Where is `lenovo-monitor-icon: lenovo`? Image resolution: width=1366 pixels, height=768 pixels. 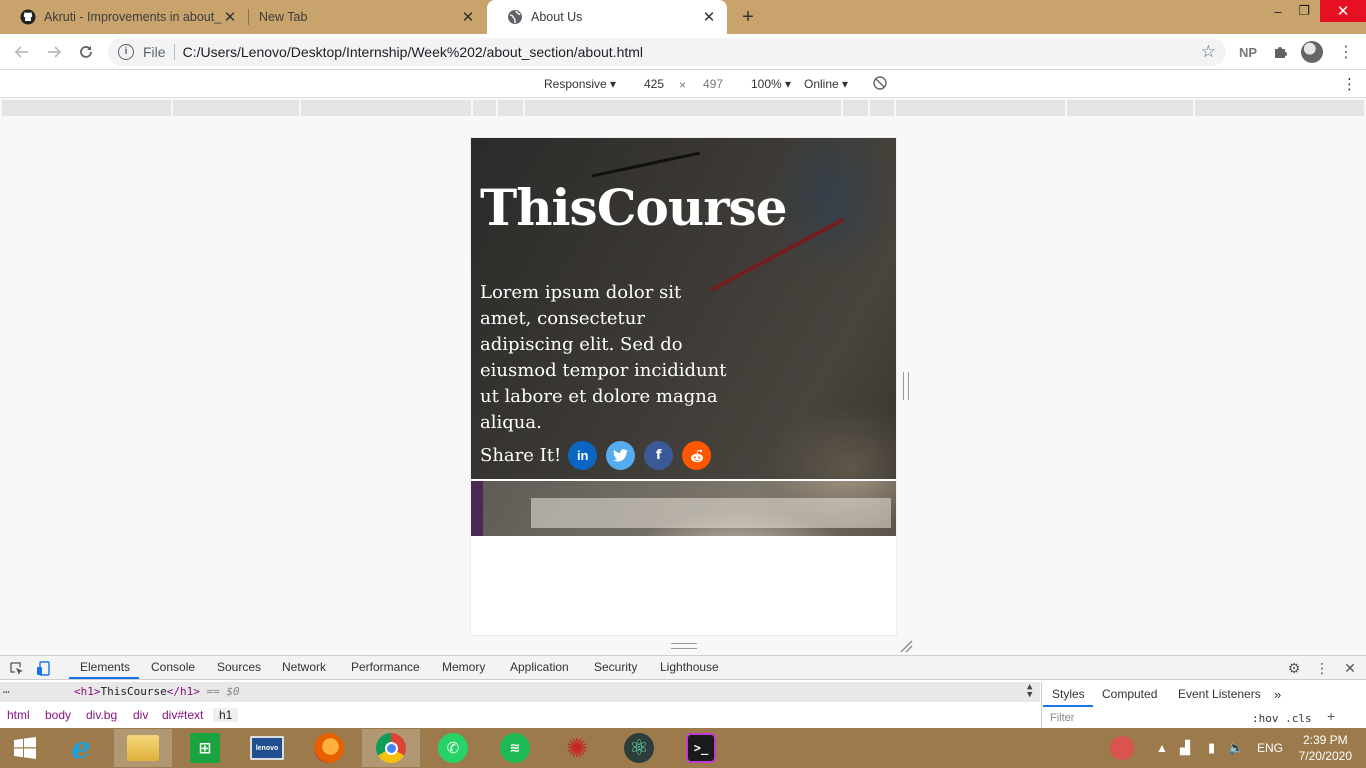
lenovo-monitor-icon: lenovo is located at coordinates (267, 748).